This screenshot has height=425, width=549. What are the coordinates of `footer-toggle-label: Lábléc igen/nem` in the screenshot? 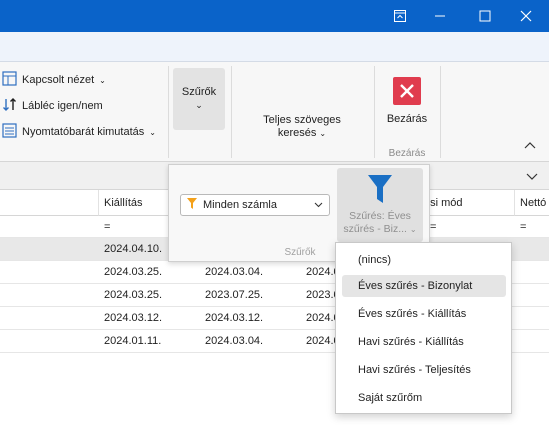 It's located at (62, 106).